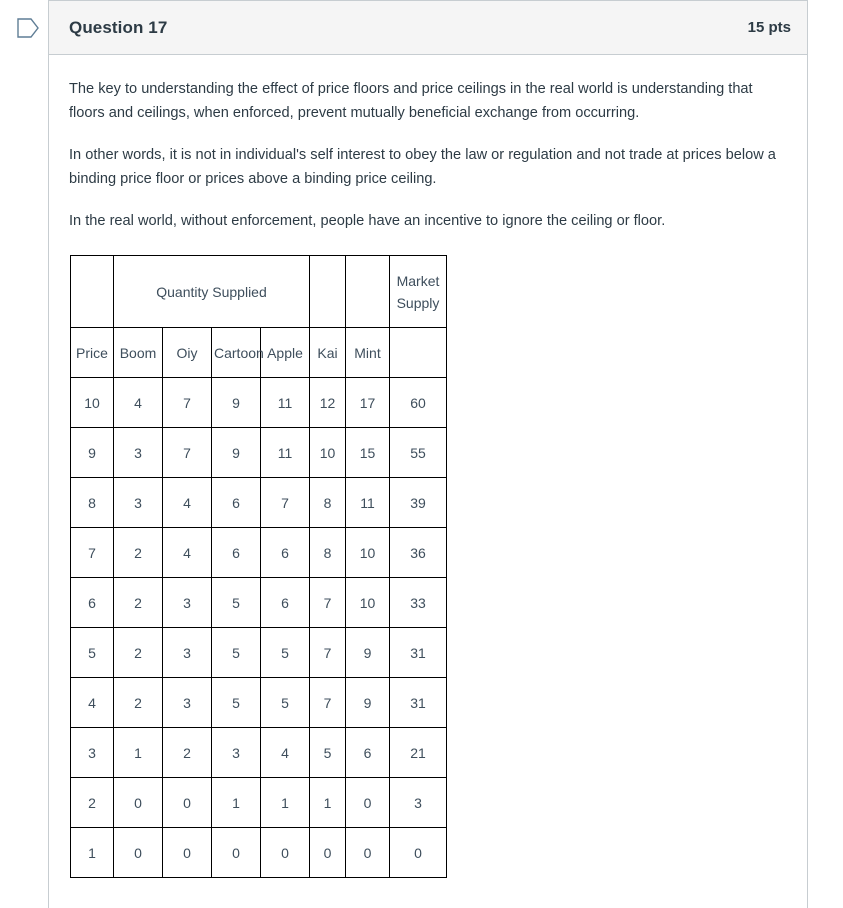 This screenshot has width=843, height=908. I want to click on column-header-market, so click(418, 352).